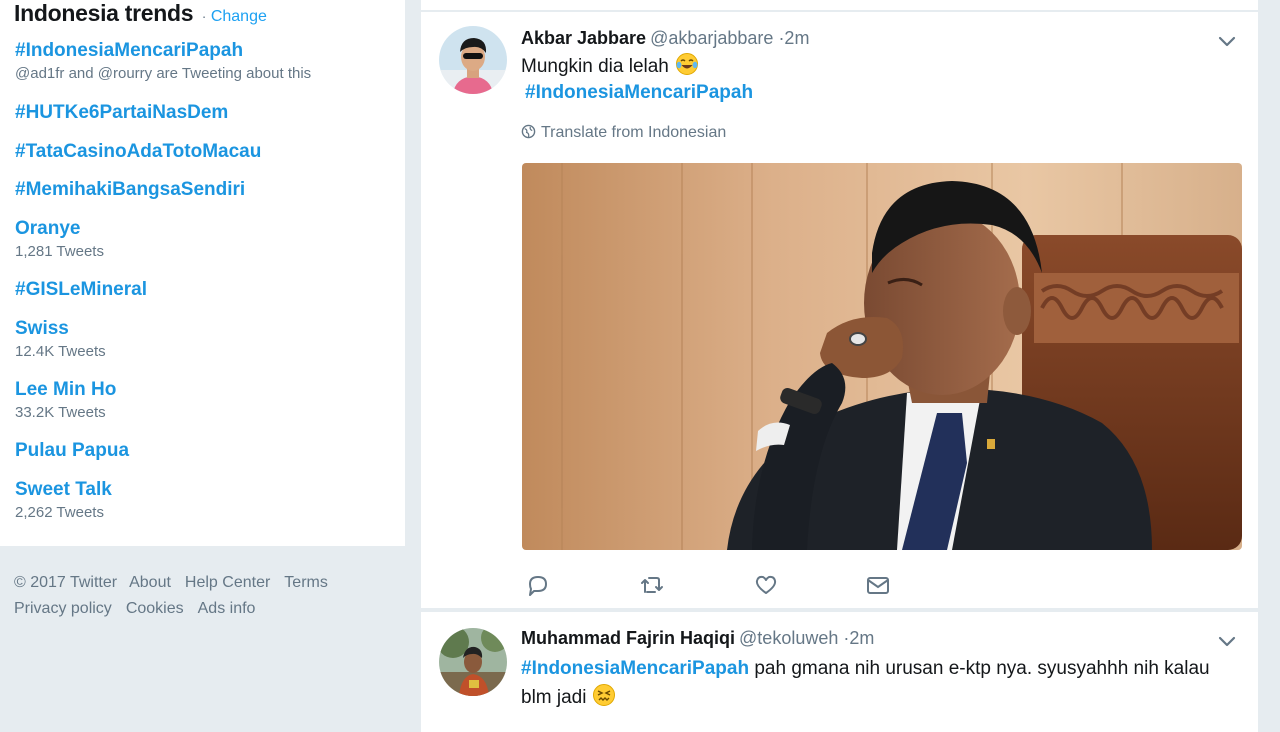  What do you see at coordinates (628, 638) in the screenshot?
I see `author-fullname: Muhammad Fajrin Haqiqi` at bounding box center [628, 638].